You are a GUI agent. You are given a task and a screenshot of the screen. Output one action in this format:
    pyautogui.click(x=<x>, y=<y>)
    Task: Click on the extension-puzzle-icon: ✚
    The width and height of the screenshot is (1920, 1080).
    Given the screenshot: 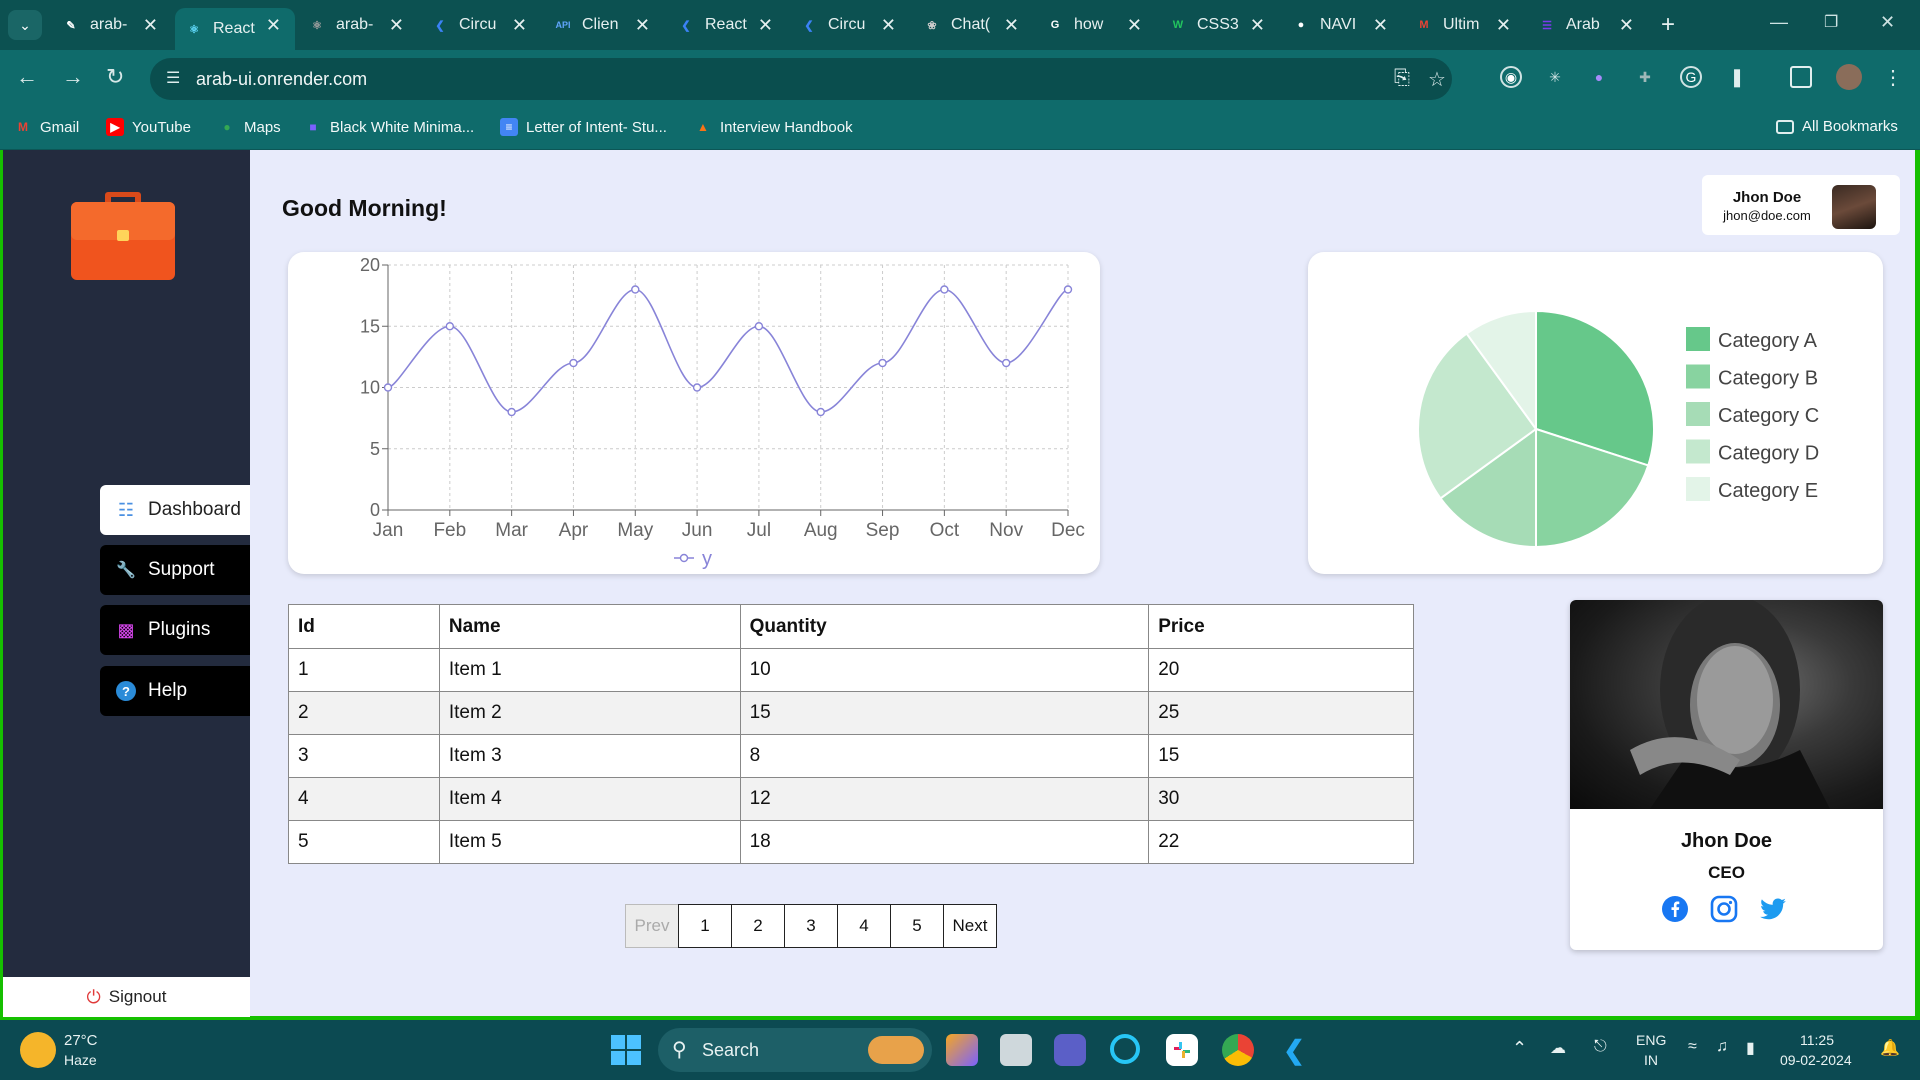 What is the action you would take?
    pyautogui.click(x=1645, y=77)
    